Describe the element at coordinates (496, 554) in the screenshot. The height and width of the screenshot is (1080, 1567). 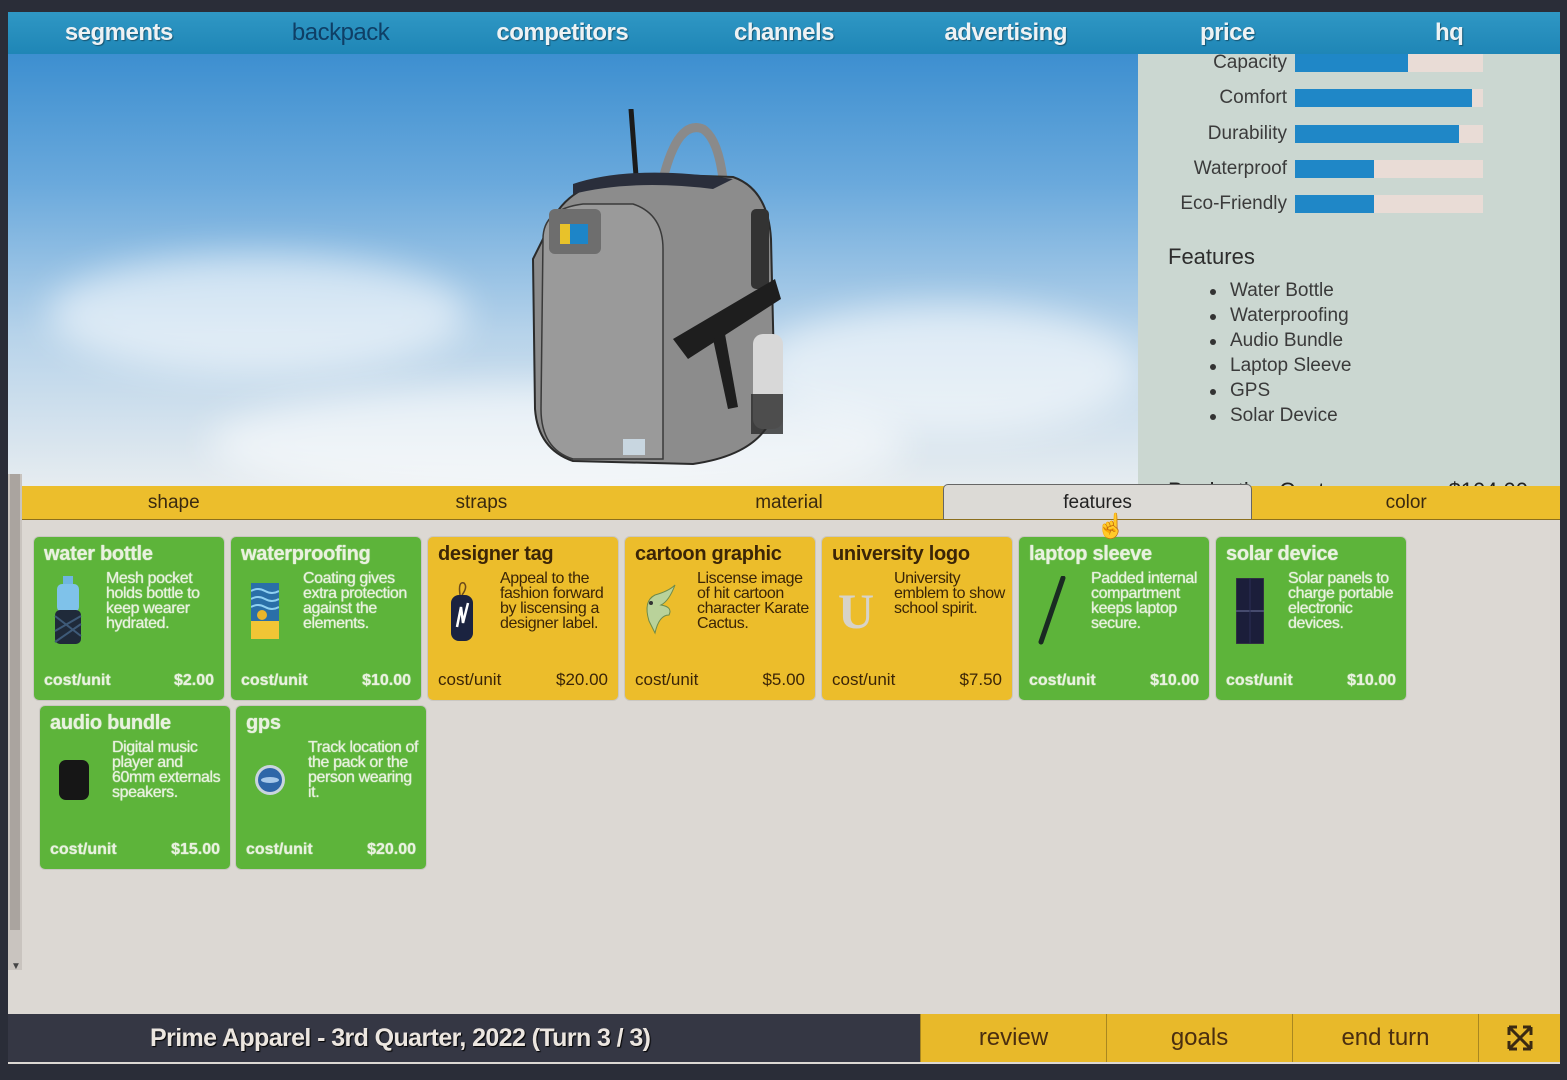
I see `card-title: designer tag` at that location.